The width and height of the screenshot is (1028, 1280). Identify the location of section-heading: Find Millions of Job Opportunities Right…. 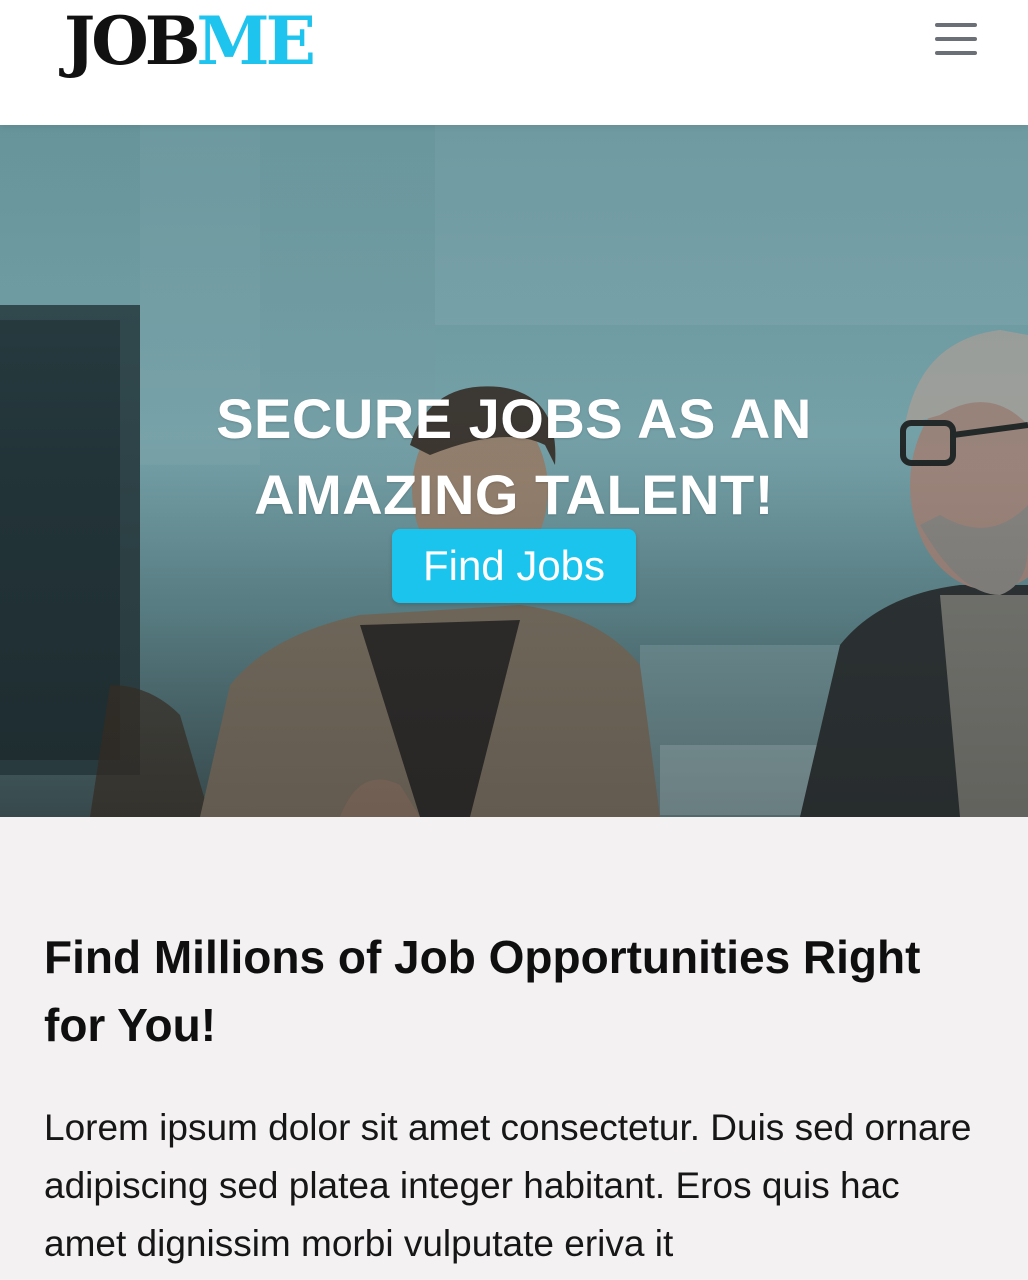
(482, 991).